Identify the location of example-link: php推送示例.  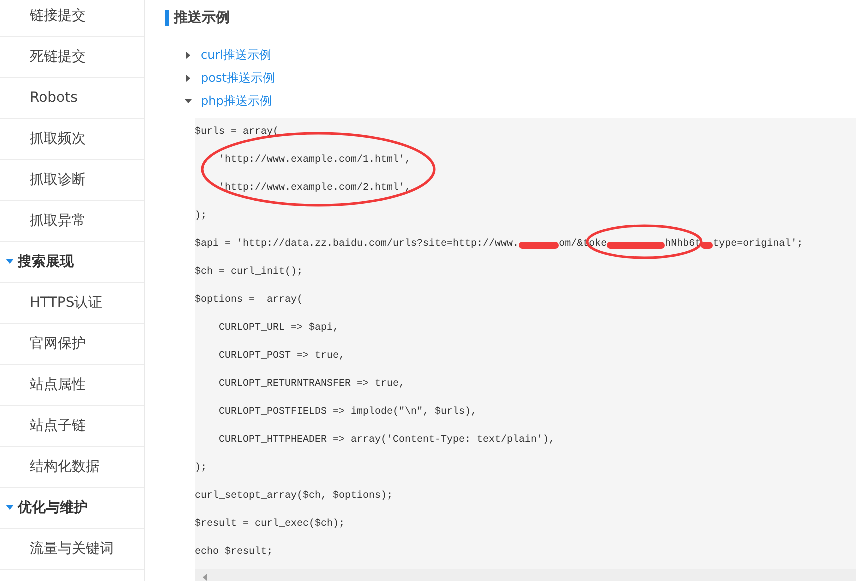
(236, 101).